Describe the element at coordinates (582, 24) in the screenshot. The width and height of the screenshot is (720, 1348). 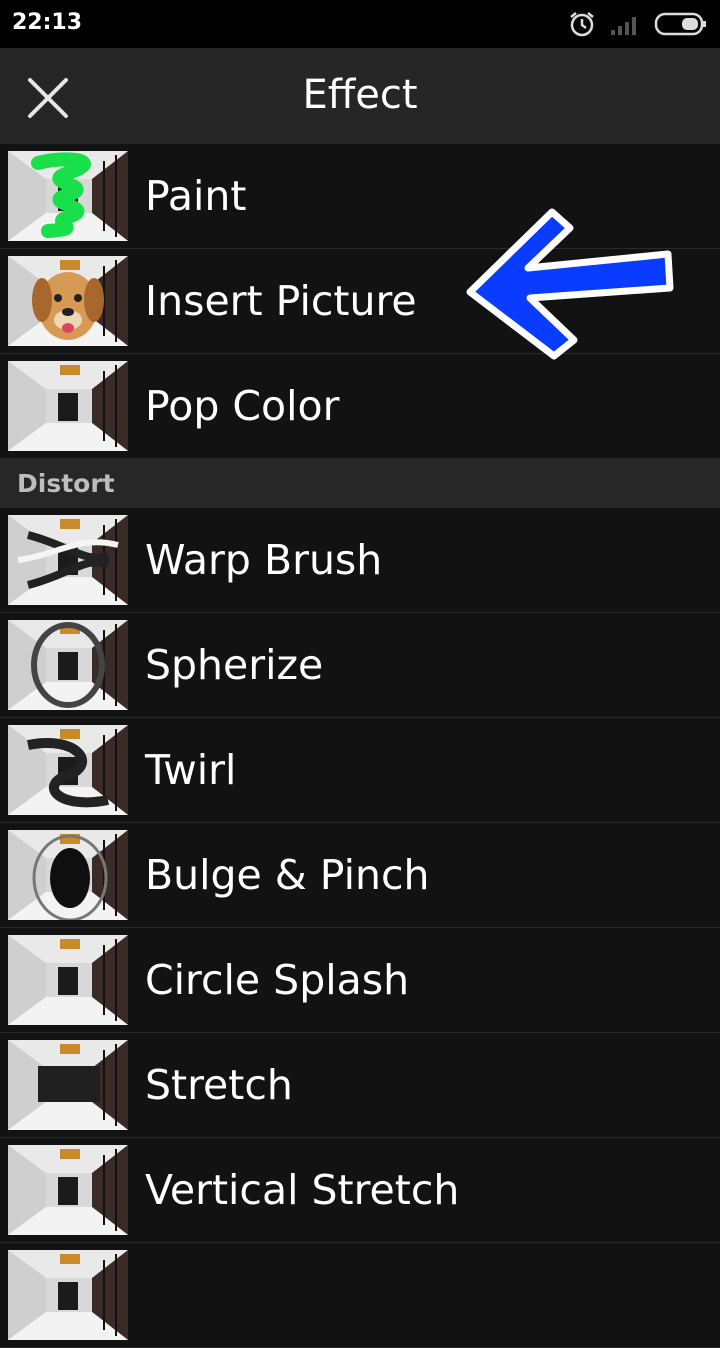
I see `alarm-icon` at that location.